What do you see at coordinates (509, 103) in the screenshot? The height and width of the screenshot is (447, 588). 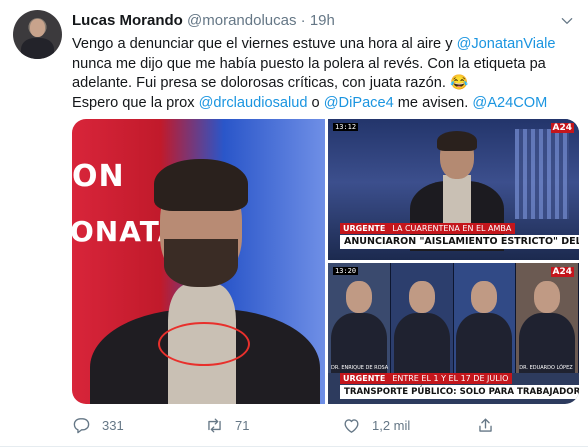 I see `mention-link: @A24COM` at bounding box center [509, 103].